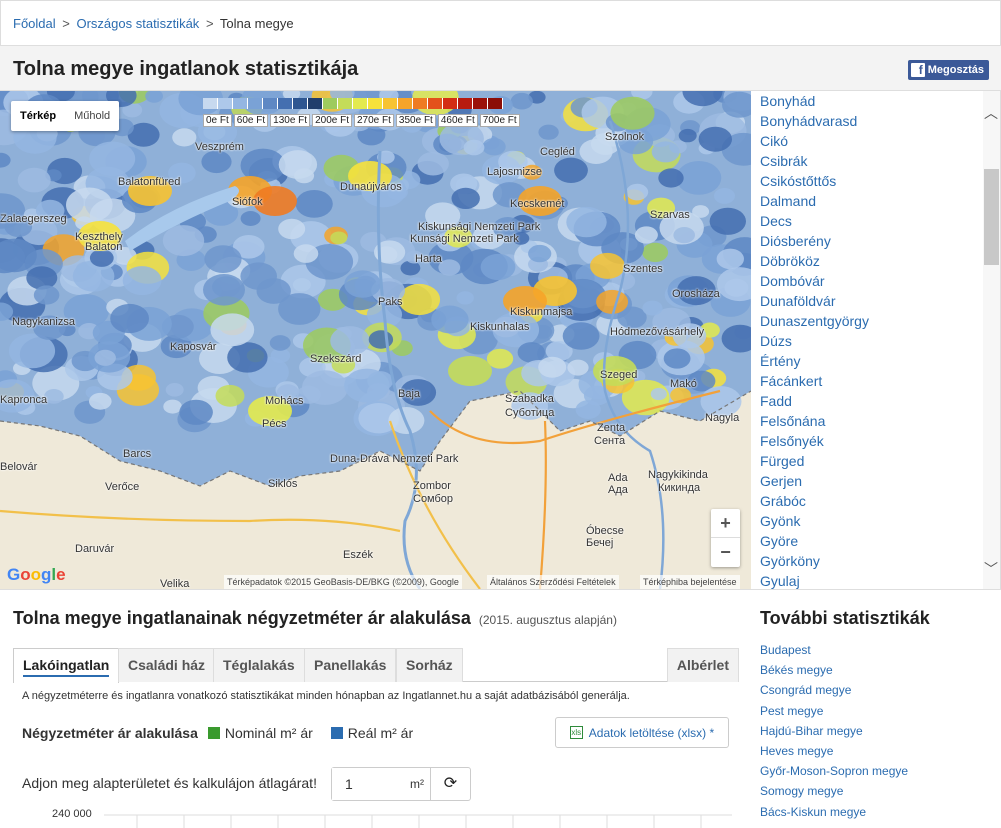 Image resolution: width=1001 pixels, height=828 pixels. What do you see at coordinates (880, 561) in the screenshot?
I see `town-link: Györköny` at bounding box center [880, 561].